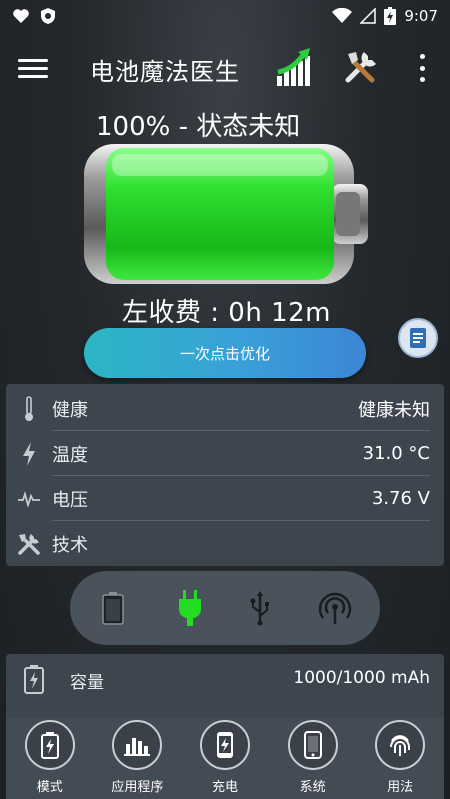  I want to click on info-value: 健康未知, so click(394, 410).